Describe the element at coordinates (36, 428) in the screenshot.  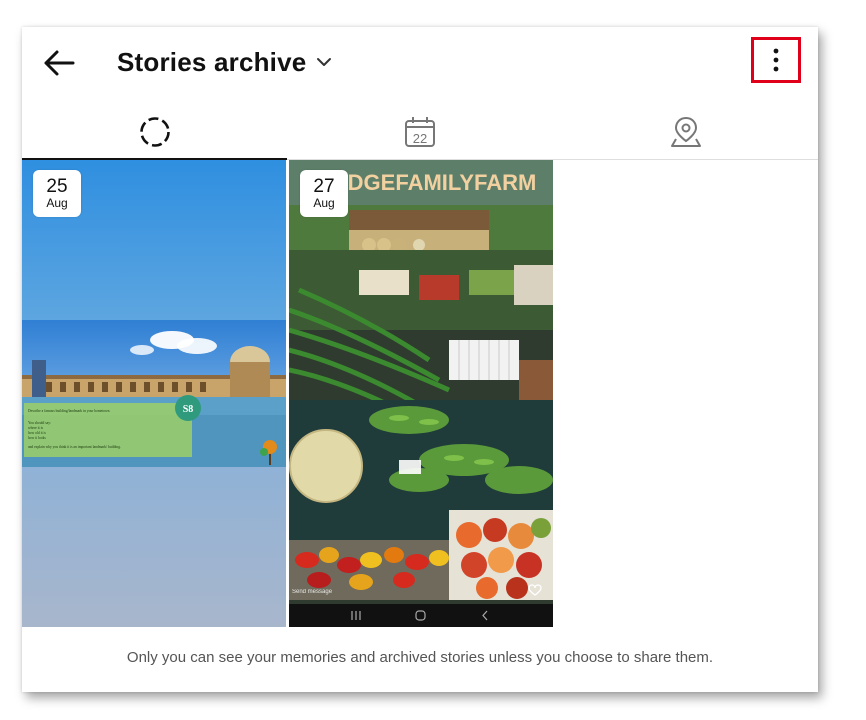
I see `story-text-line: where it is` at that location.